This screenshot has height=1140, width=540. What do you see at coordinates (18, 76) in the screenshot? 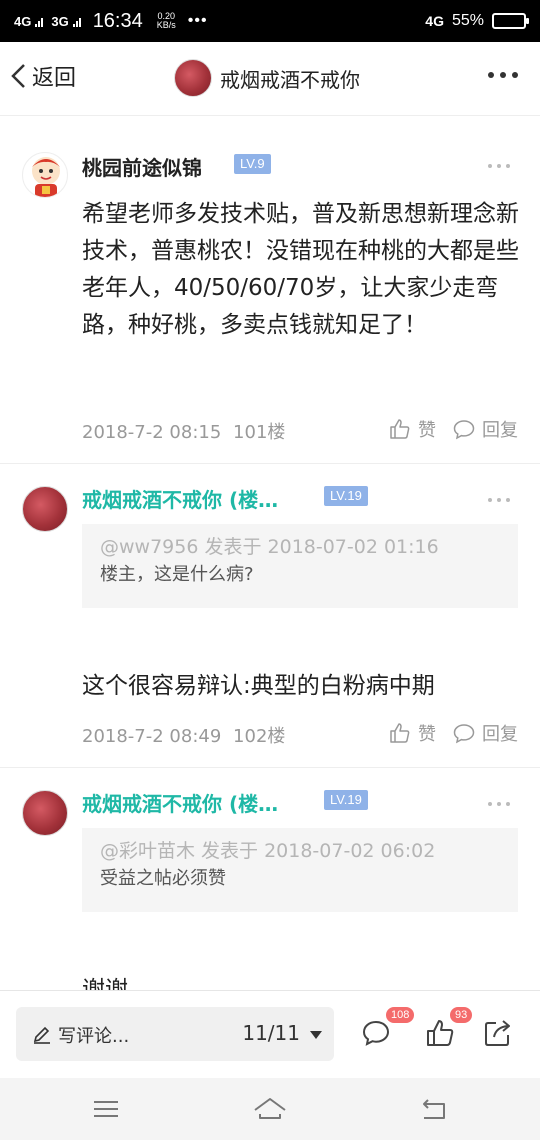
I see `back-arrow-icon` at bounding box center [18, 76].